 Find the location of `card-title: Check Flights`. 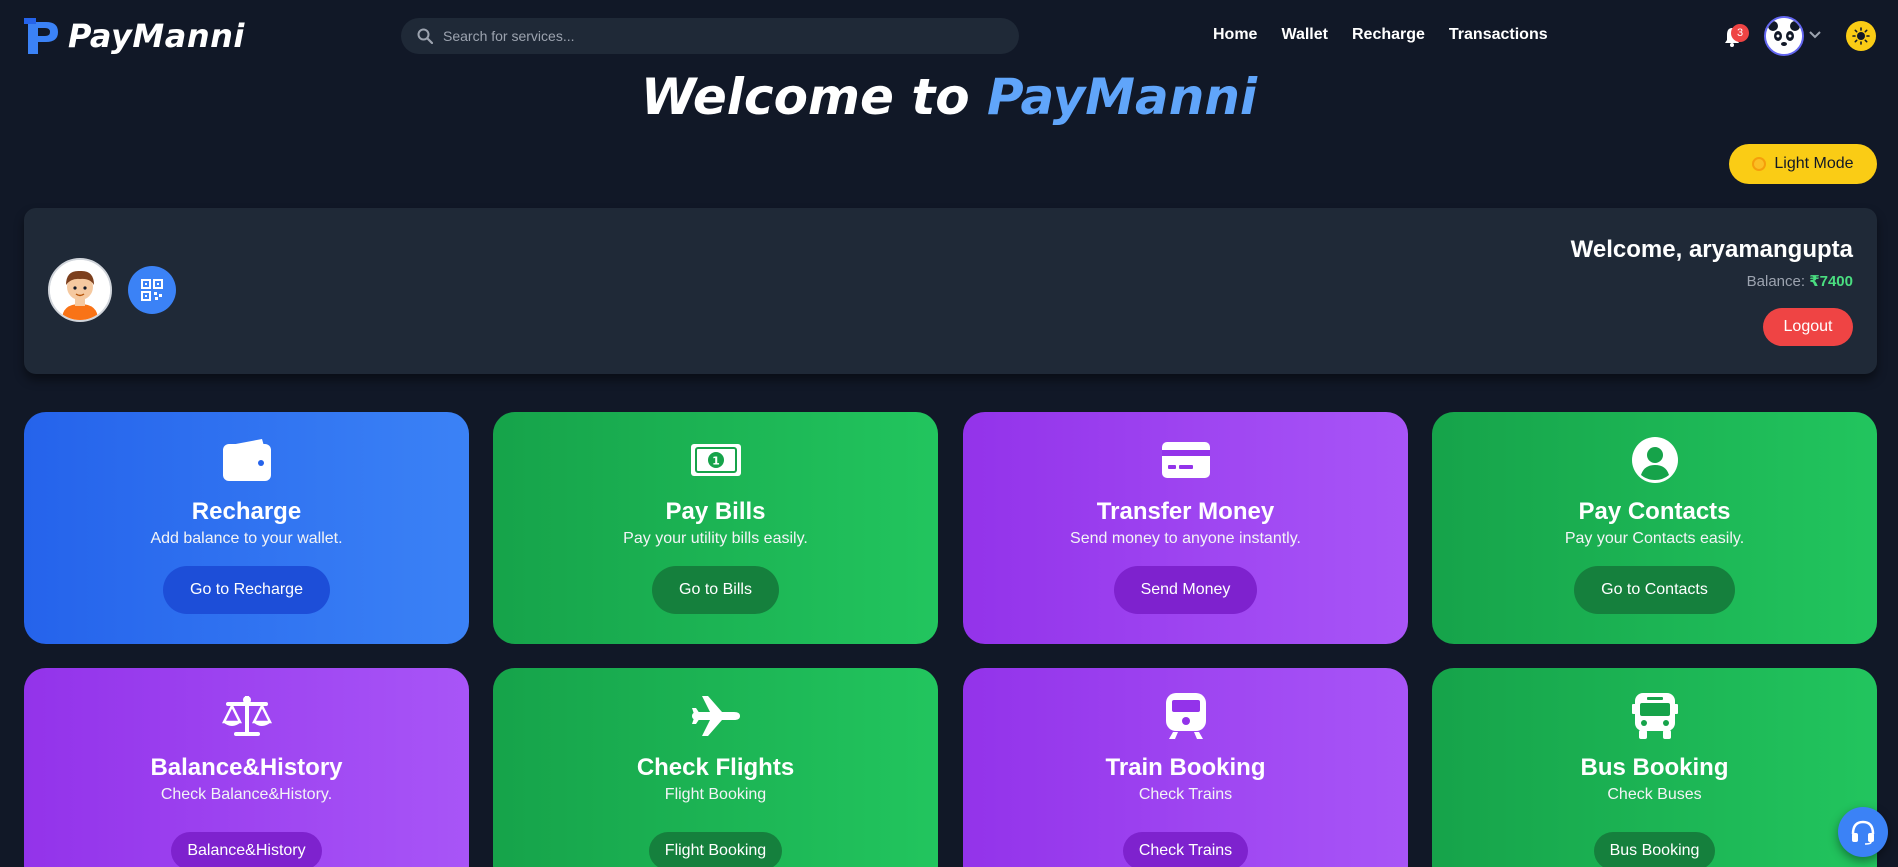

card-title: Check Flights is located at coordinates (715, 767).